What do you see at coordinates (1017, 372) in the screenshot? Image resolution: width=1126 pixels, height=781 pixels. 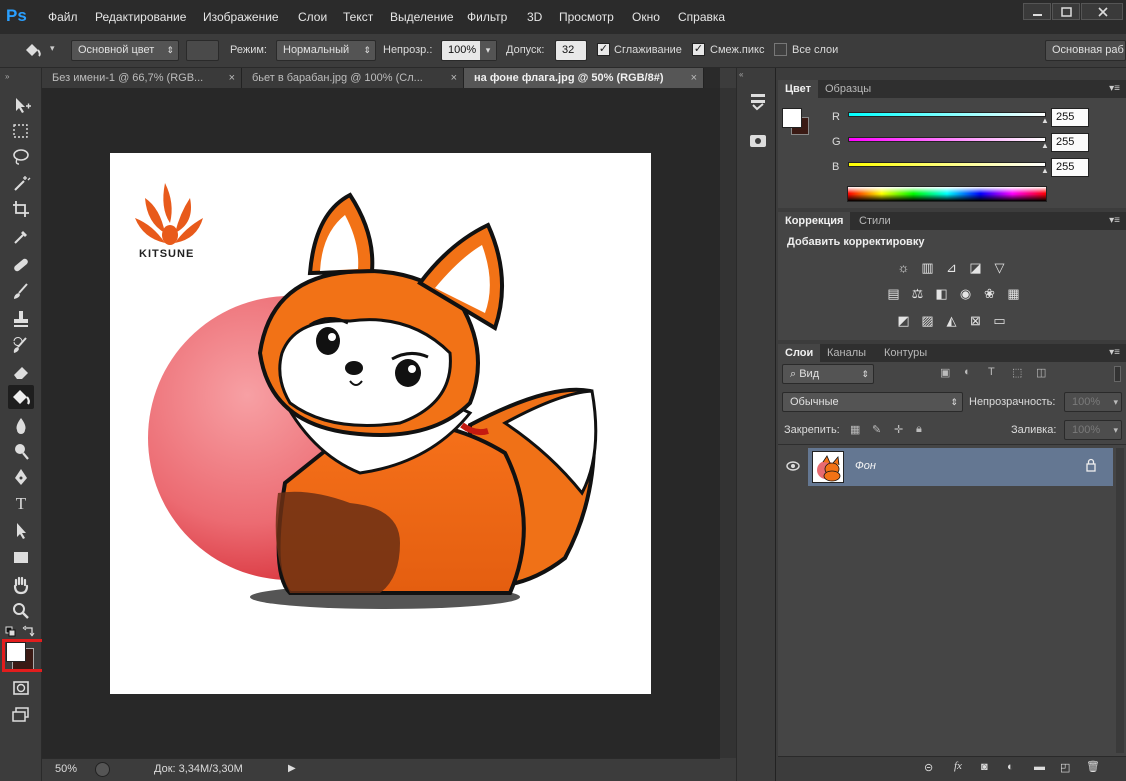 I see `filter-shape-icon: ⬚` at bounding box center [1017, 372].